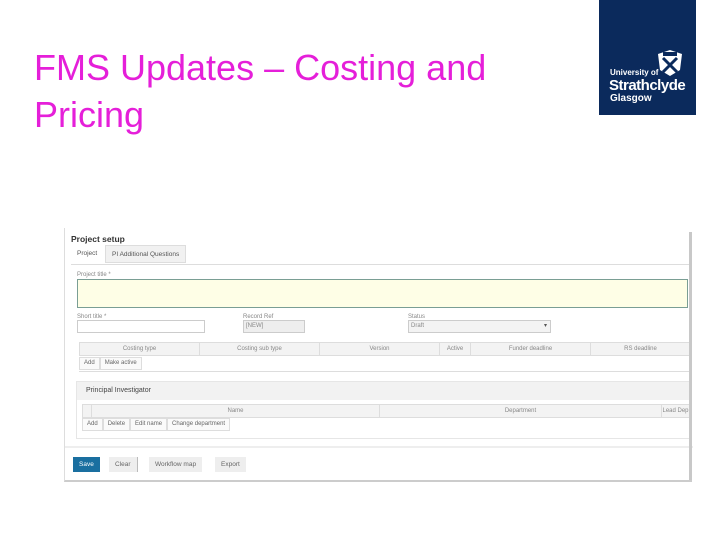 The image size is (720, 540). I want to click on make-active-button: Make active, so click(120, 363).